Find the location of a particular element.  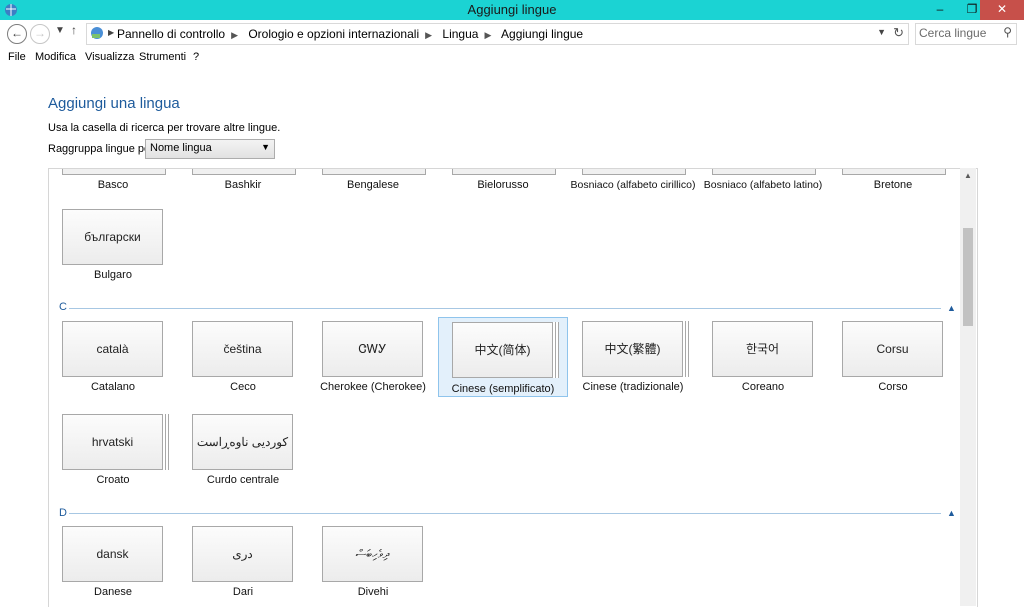

language-tile: 中文(繁體) is located at coordinates (632, 349).